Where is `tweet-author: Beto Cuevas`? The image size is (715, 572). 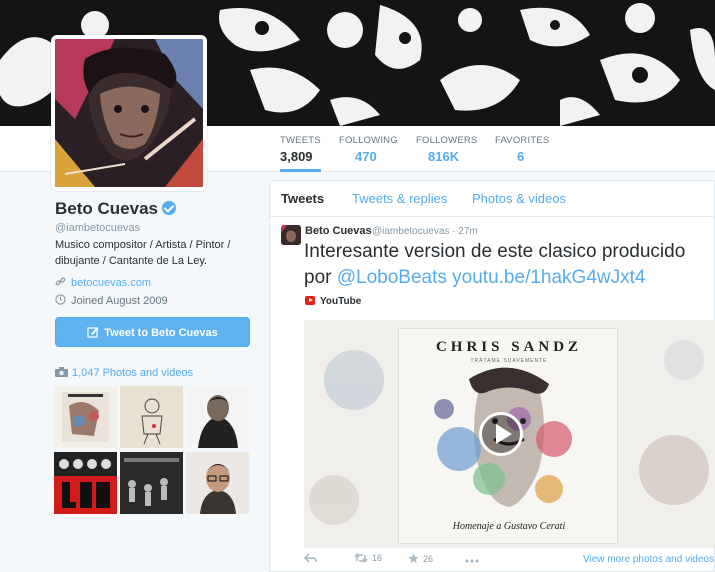
tweet-author: Beto Cuevas is located at coordinates (338, 231).